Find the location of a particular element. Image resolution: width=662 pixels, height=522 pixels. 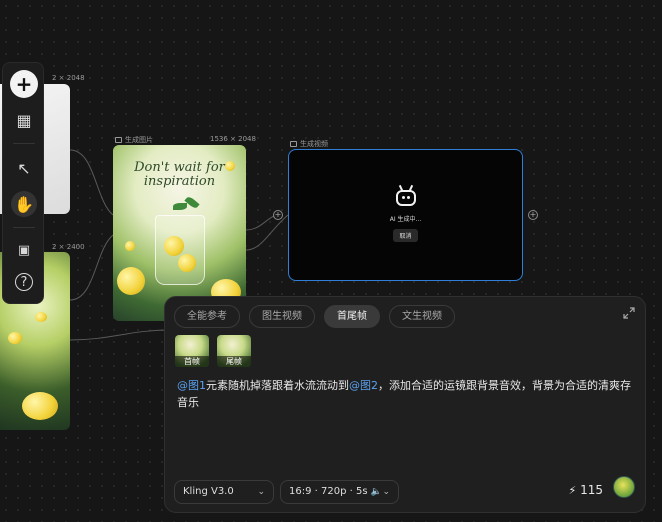

add-node-button: + is located at coordinates (24, 84).